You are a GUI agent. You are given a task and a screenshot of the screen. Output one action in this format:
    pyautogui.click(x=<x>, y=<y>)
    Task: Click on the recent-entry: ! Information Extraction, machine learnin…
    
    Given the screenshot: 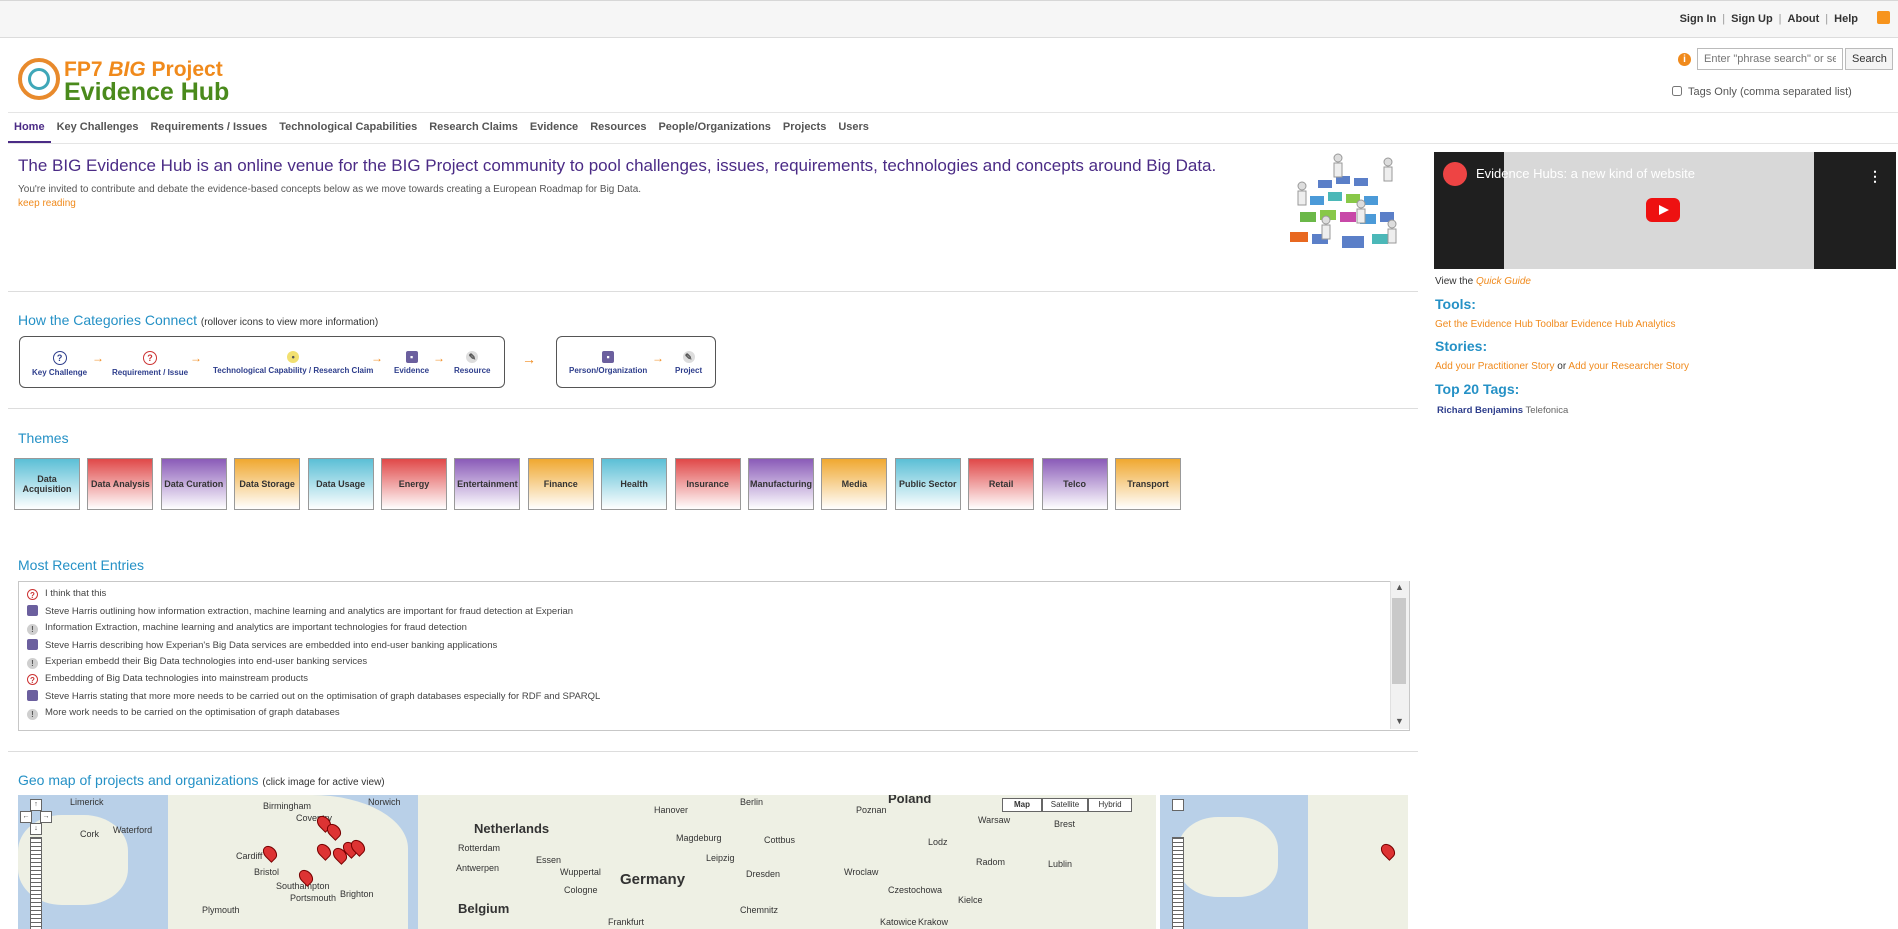 What is the action you would take?
    pyautogui.click(x=247, y=628)
    